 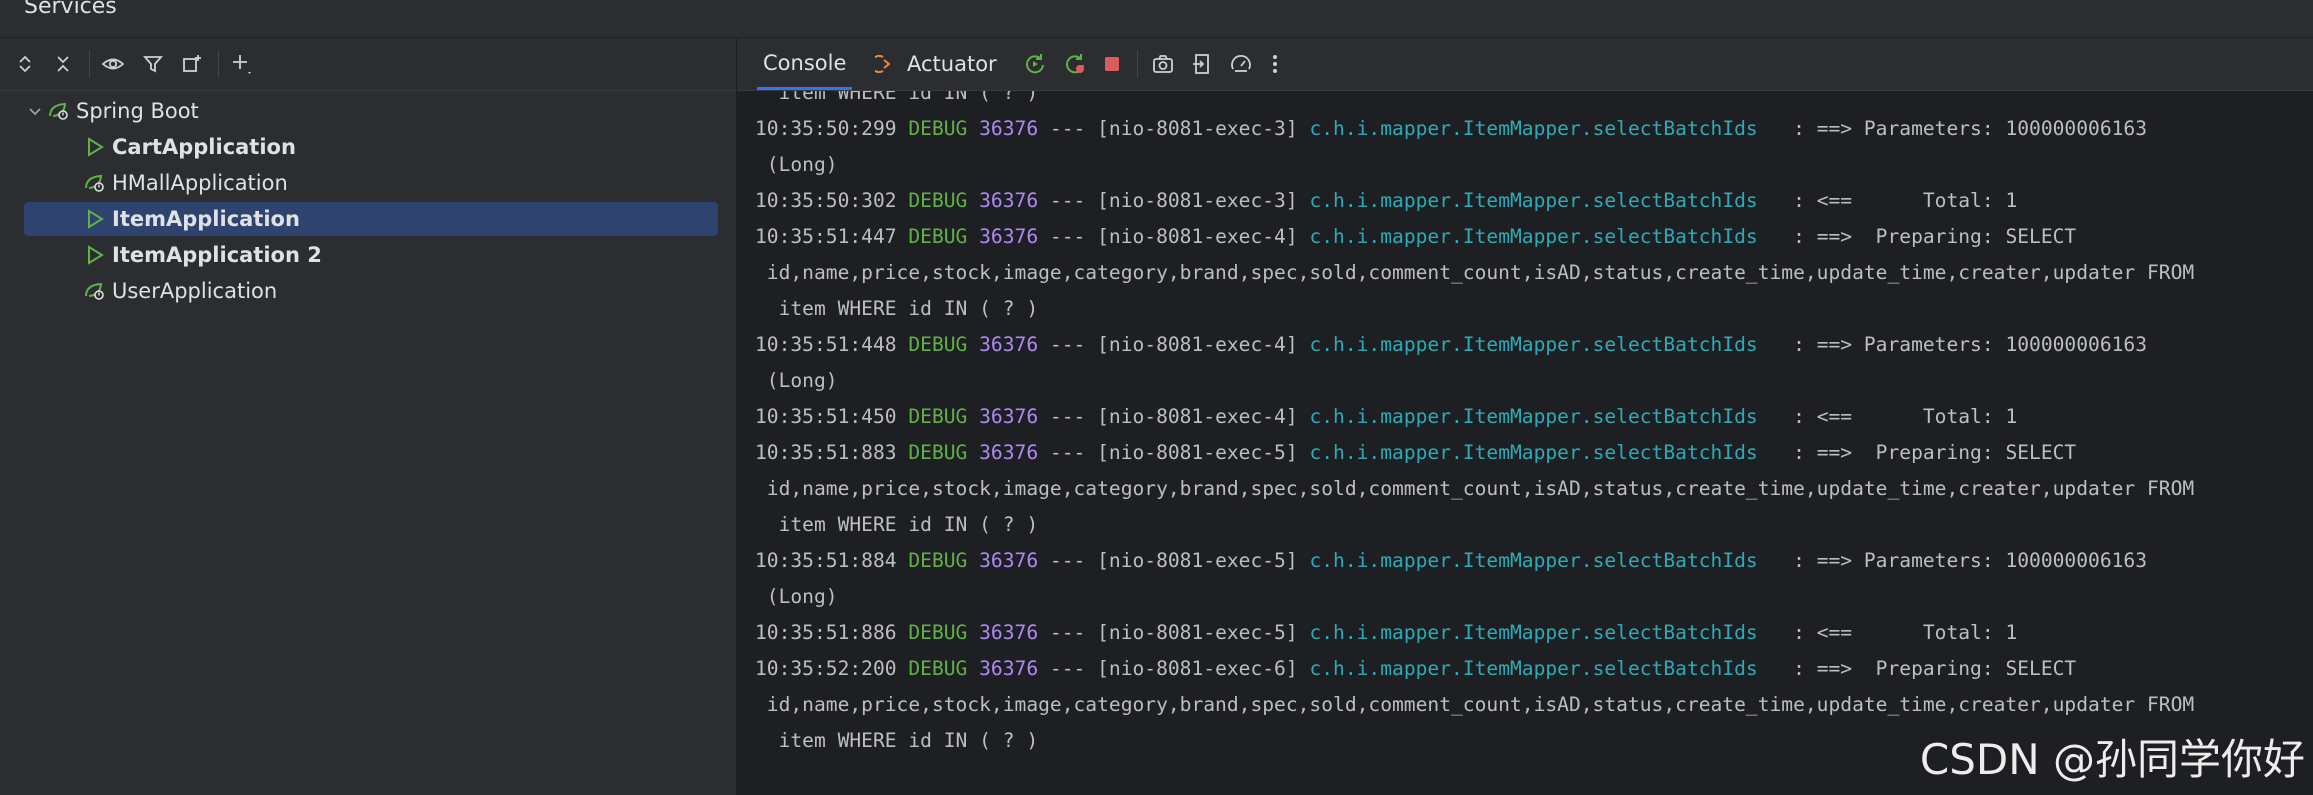 What do you see at coordinates (63, 64) in the screenshot?
I see `collapse-all-icon` at bounding box center [63, 64].